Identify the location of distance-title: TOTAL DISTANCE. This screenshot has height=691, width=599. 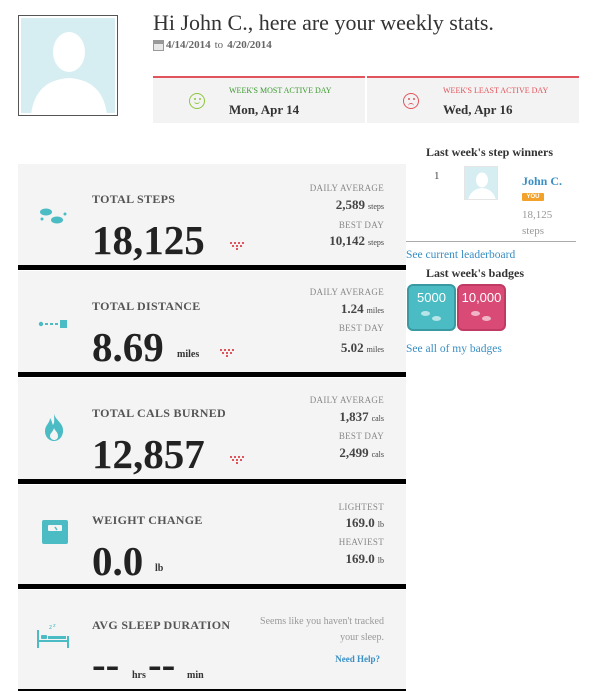
(146, 306).